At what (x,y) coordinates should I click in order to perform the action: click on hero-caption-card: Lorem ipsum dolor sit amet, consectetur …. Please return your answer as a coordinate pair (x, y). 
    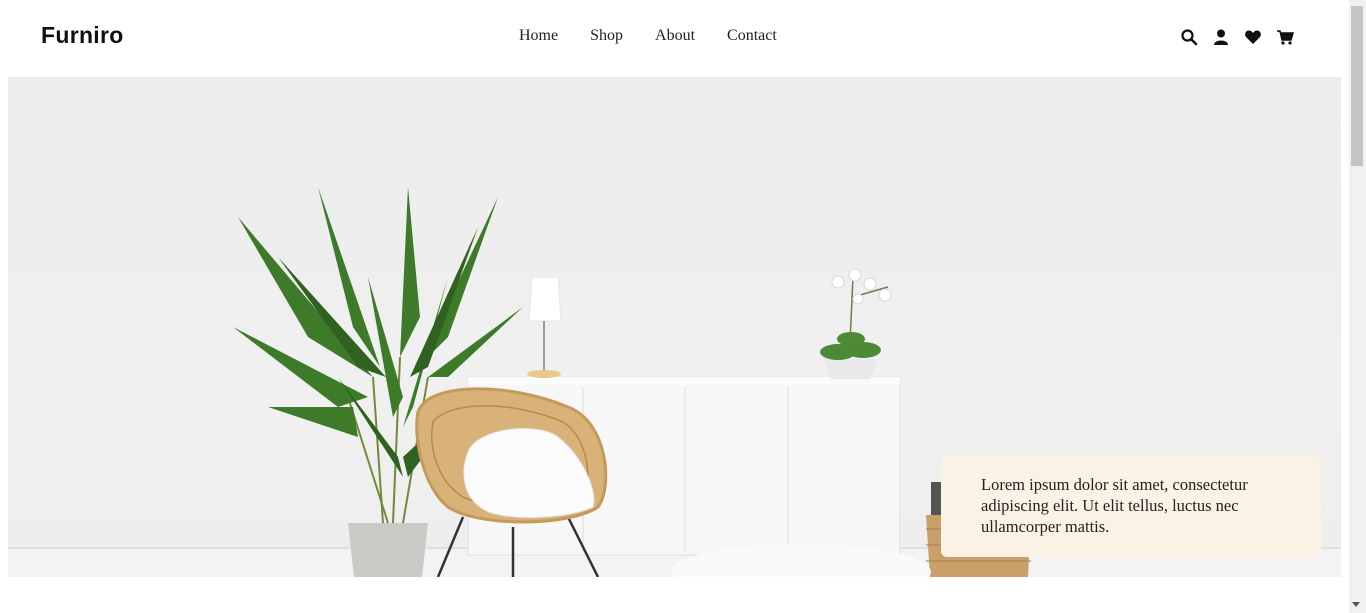
    Looking at the image, I should click on (1131, 506).